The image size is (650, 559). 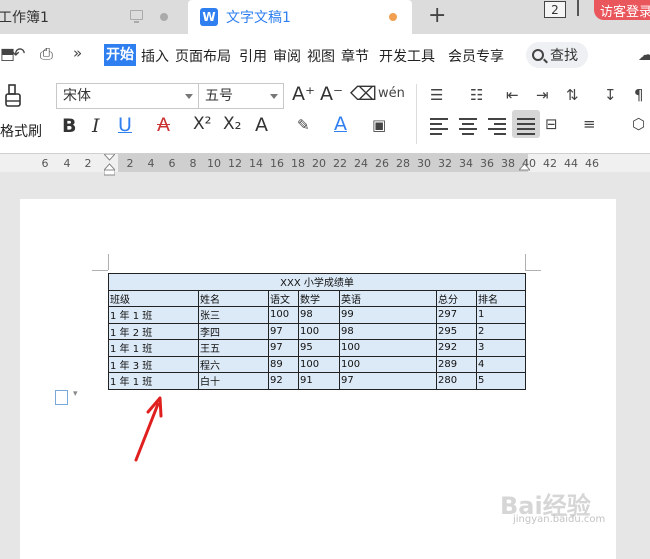 What do you see at coordinates (340, 124) in the screenshot?
I see `font-color-button: A` at bounding box center [340, 124].